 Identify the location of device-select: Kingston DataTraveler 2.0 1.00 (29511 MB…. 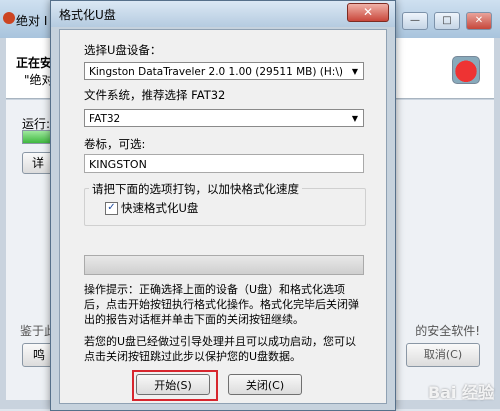
(224, 71).